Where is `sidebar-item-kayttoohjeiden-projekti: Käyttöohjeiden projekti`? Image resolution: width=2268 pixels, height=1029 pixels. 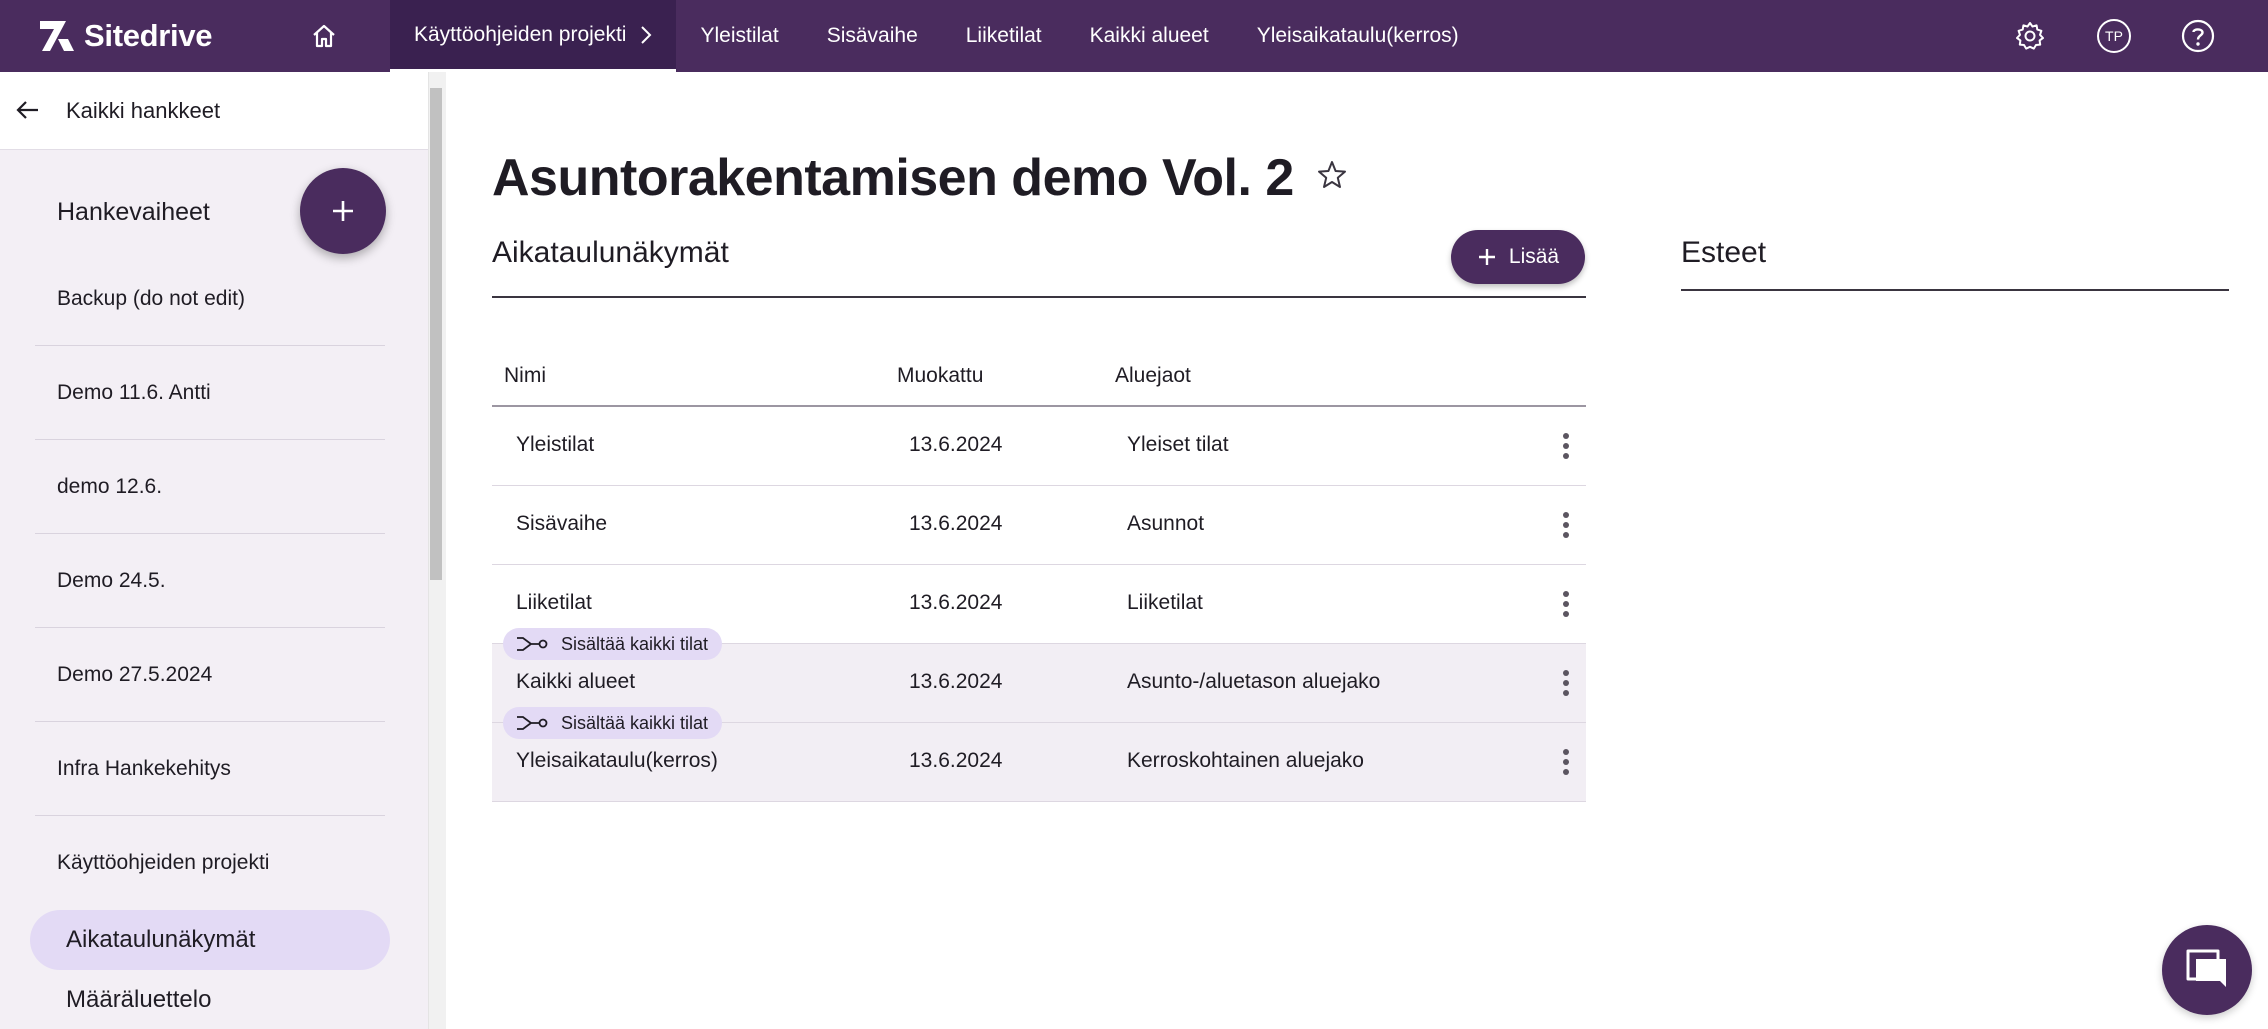
sidebar-item-kayttoohjeiden-projekti: Käyttöohjeiden projekti is located at coordinates (210, 863).